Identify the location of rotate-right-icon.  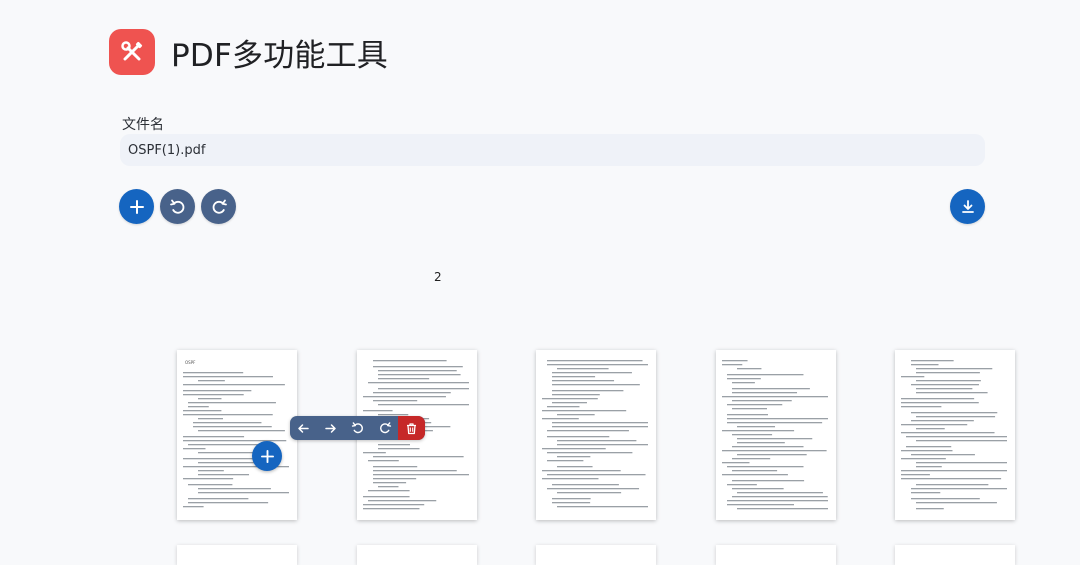
(385, 428).